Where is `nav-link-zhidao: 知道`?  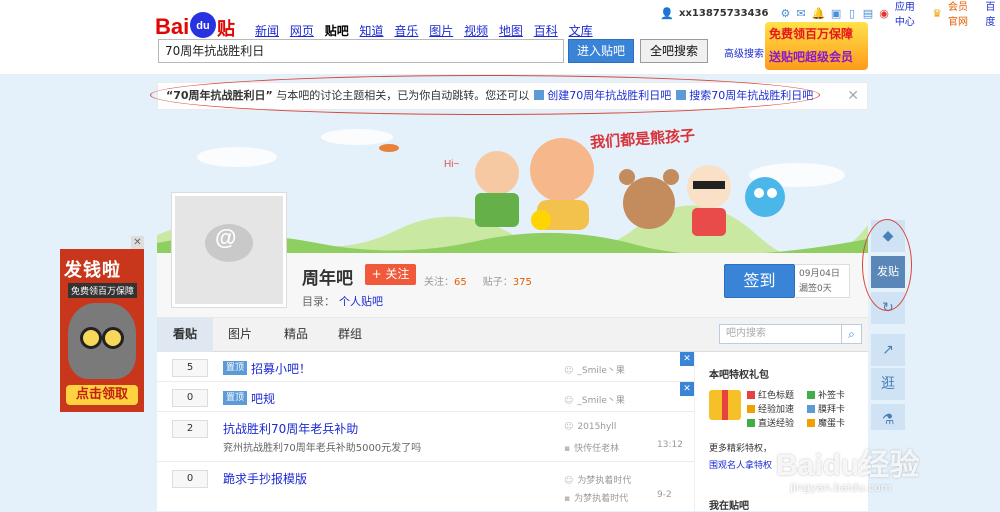
nav-link-zhidao: 知道 is located at coordinates (372, 30).